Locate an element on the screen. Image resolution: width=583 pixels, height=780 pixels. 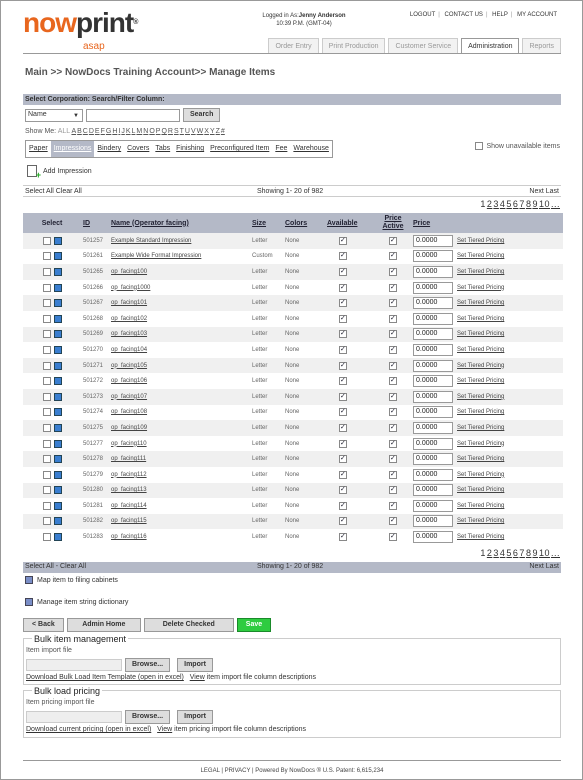
my-account-link: MY ACCOUNT is located at coordinates (537, 15).